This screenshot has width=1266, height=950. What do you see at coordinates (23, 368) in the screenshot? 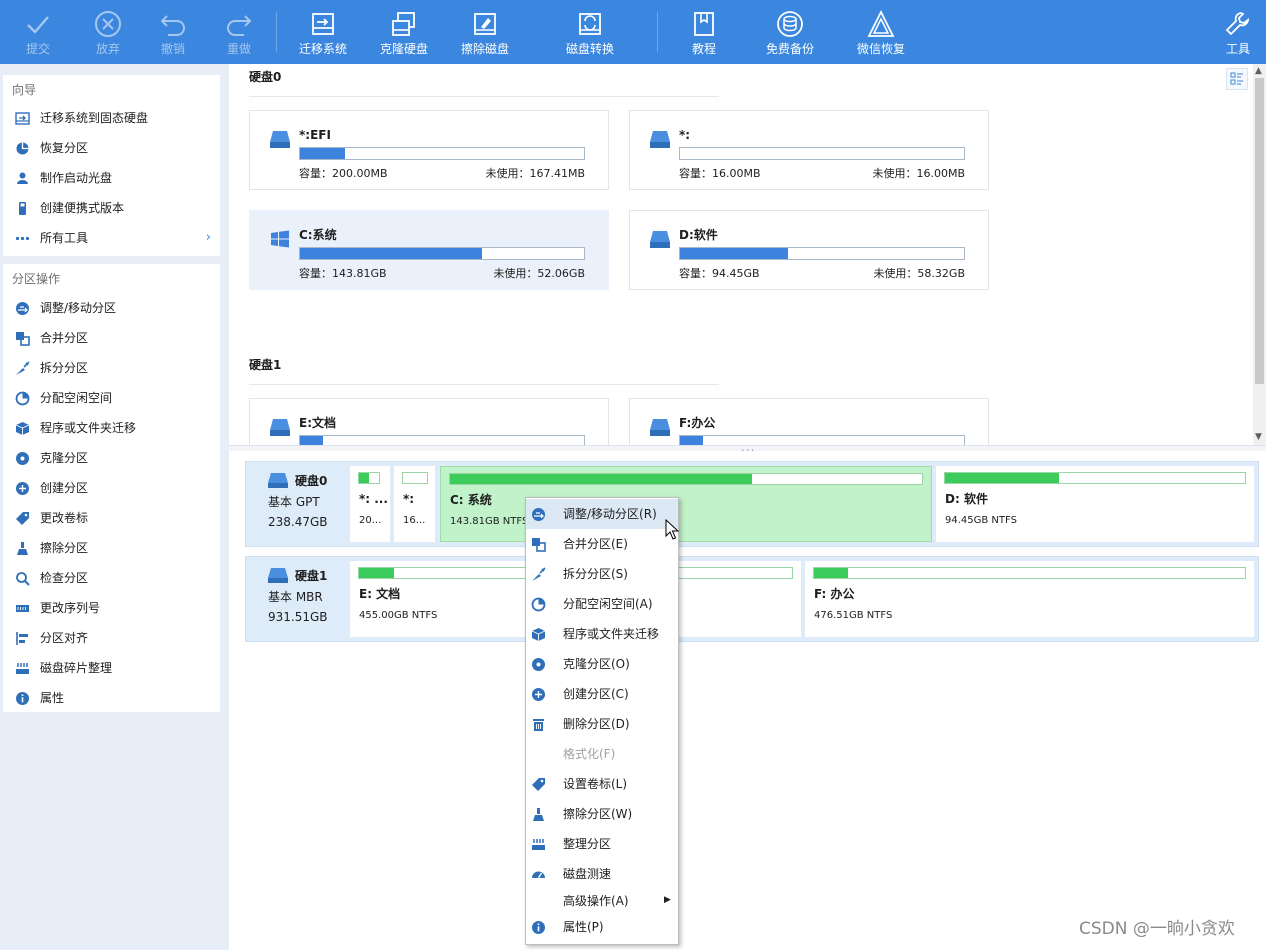
I see `split-partition-icon` at bounding box center [23, 368].